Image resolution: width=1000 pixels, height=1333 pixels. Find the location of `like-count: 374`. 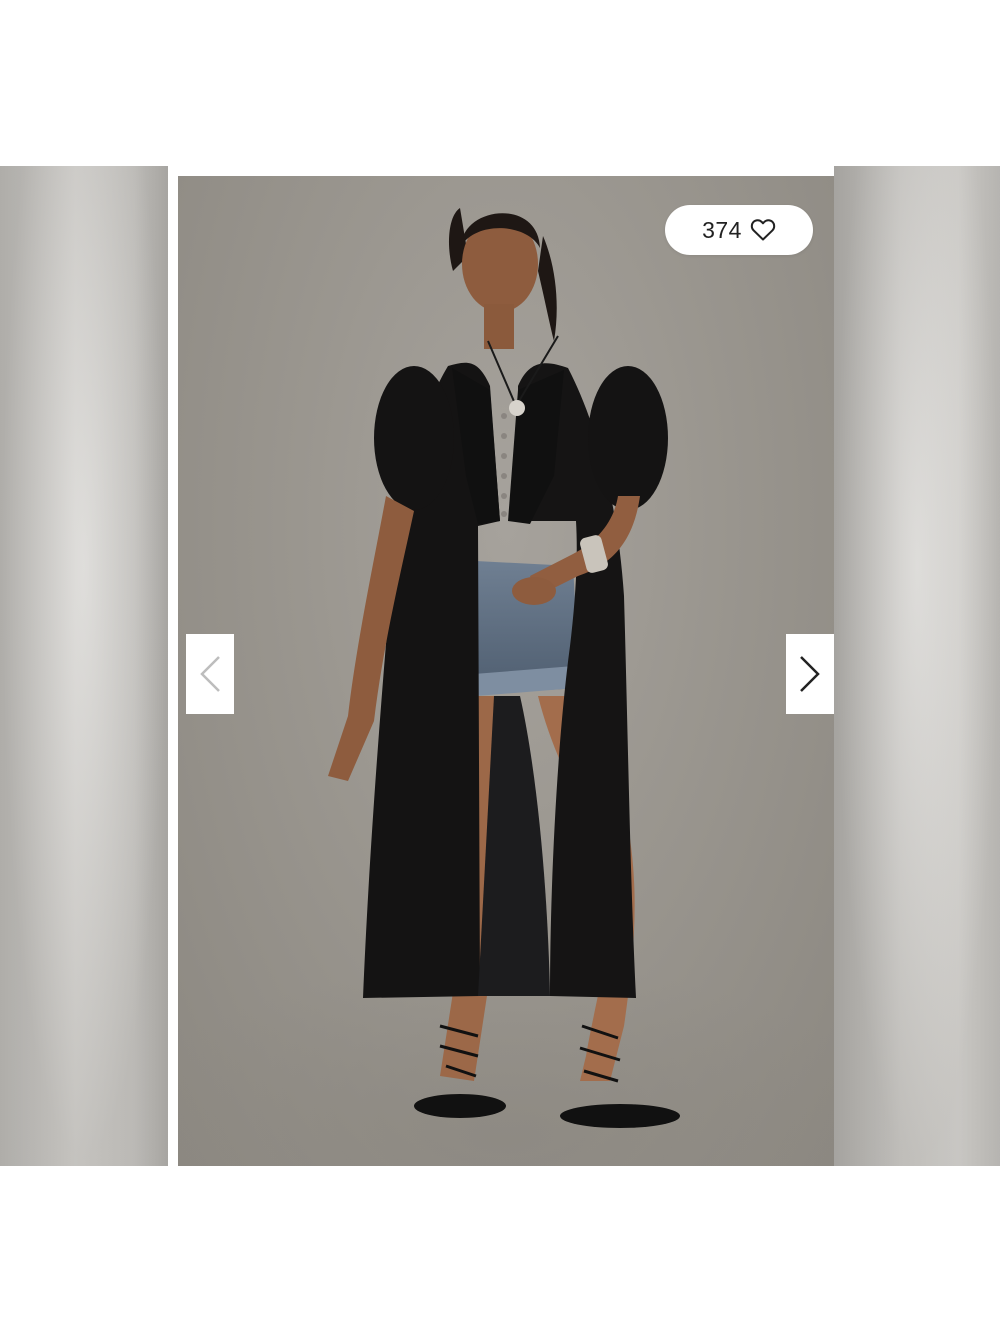

like-count: 374 is located at coordinates (722, 229).